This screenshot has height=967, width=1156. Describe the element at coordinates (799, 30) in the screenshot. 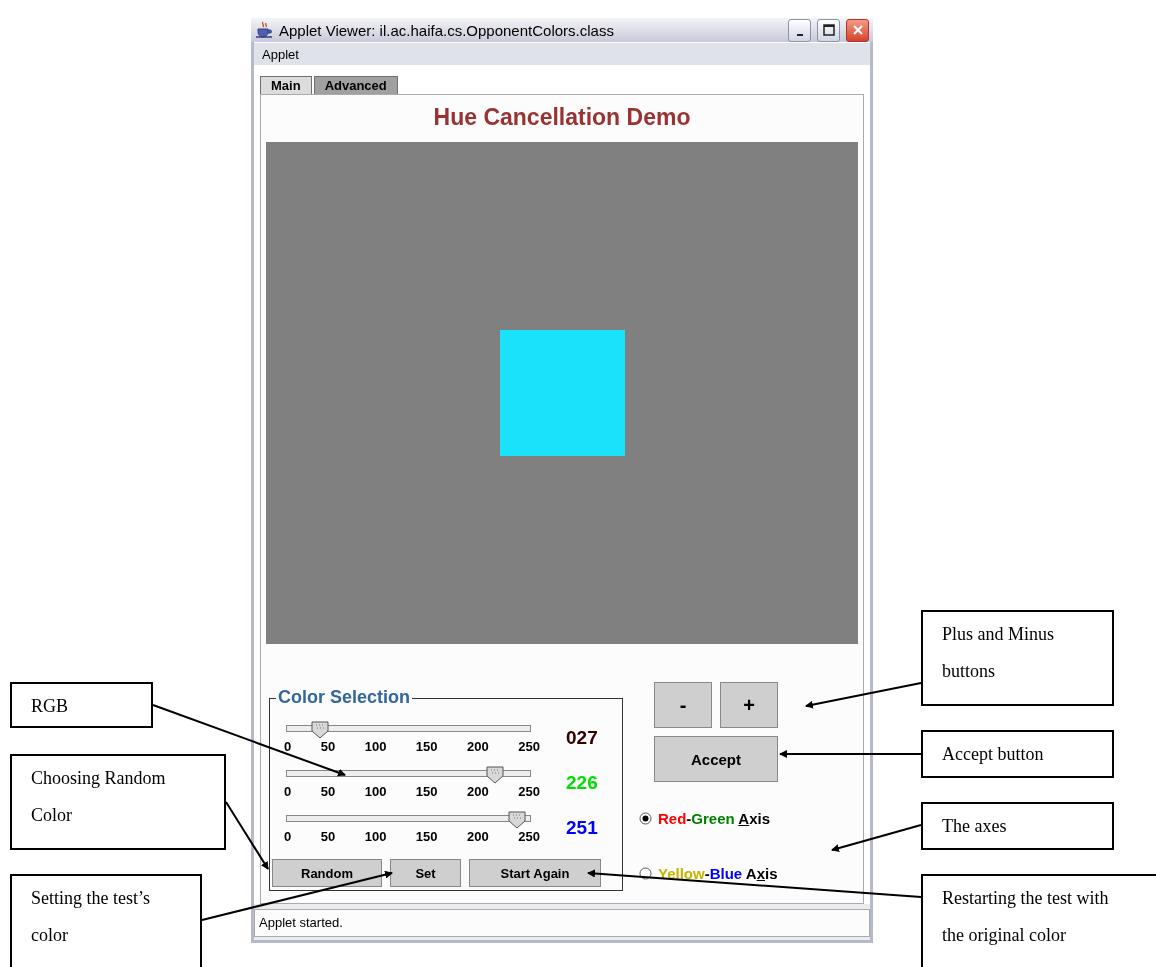

I see `minimize-button` at that location.